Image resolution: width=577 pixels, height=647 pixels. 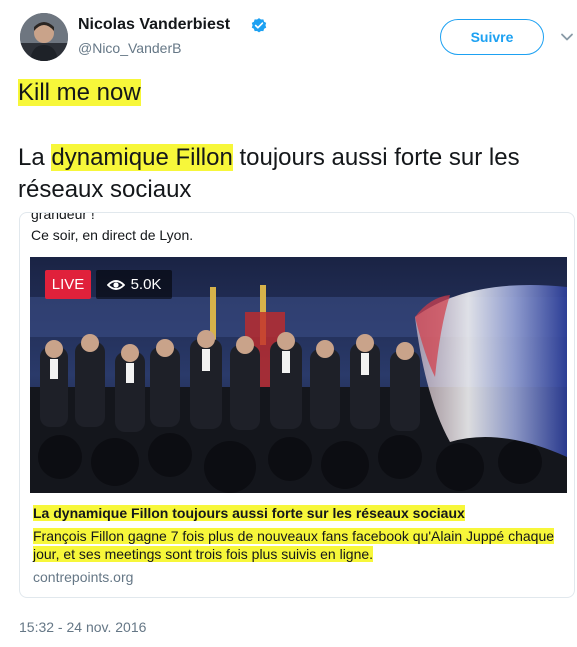 I want to click on live-badge: LIVE, so click(x=68, y=284).